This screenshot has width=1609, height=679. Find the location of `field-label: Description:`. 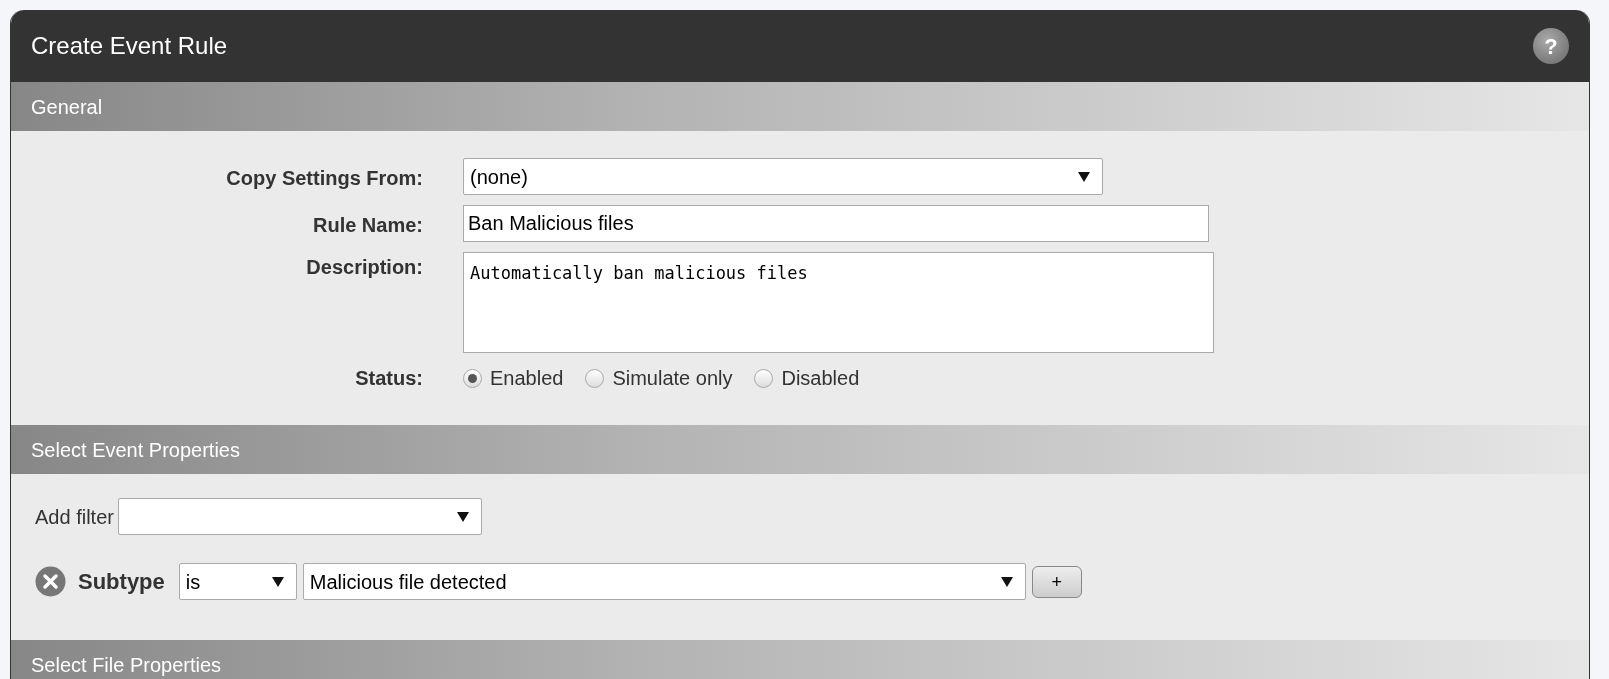

field-label: Description: is located at coordinates (364, 267).